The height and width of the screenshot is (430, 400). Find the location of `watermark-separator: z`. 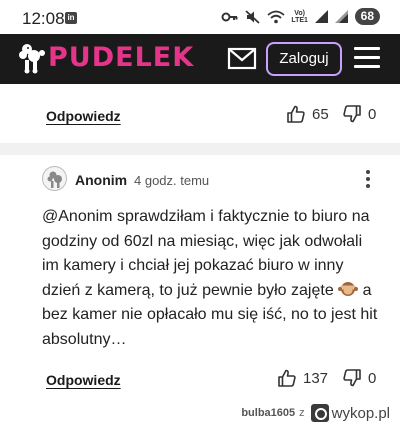

watermark-separator: z is located at coordinates (302, 413).